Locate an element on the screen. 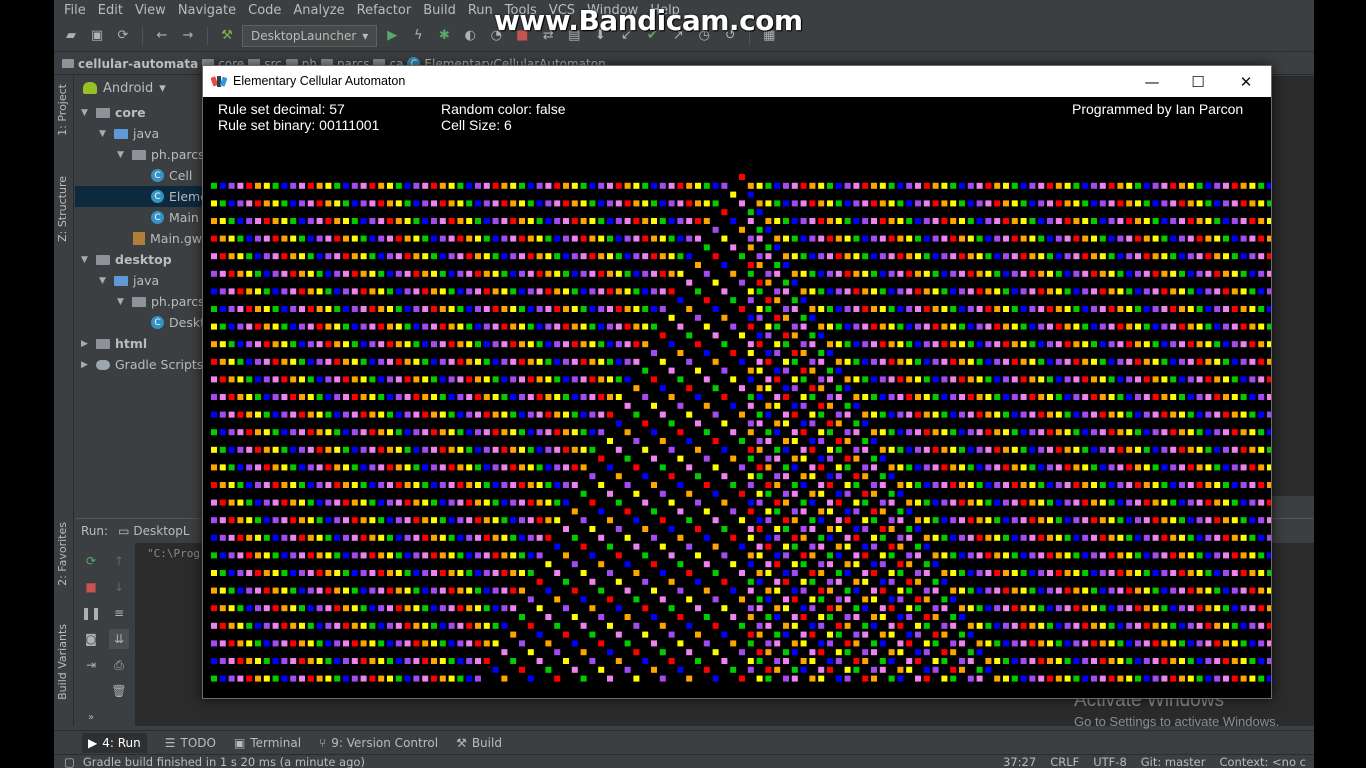  menu-build: Build is located at coordinates (439, 10).